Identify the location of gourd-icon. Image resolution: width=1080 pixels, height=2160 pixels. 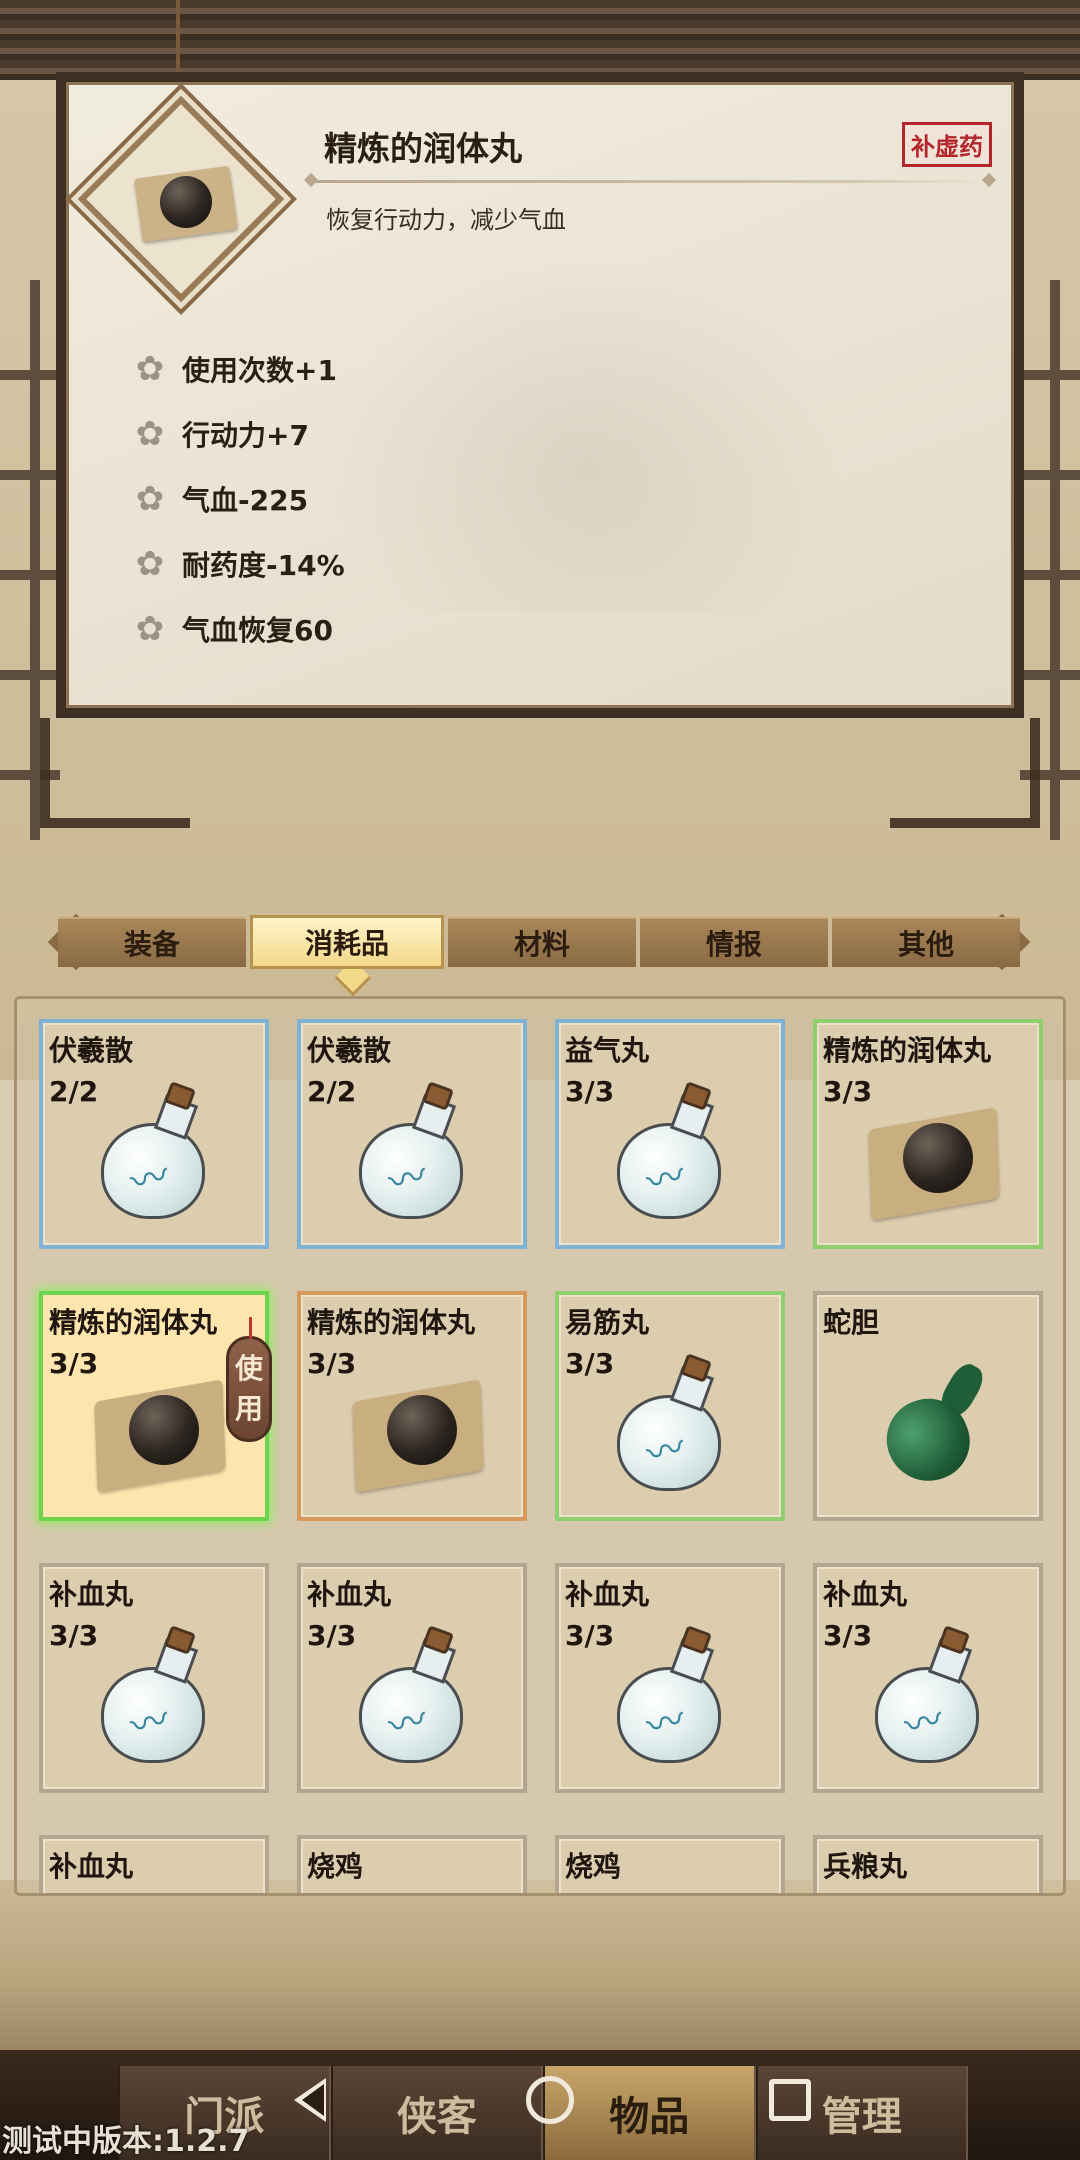
(936, 1425).